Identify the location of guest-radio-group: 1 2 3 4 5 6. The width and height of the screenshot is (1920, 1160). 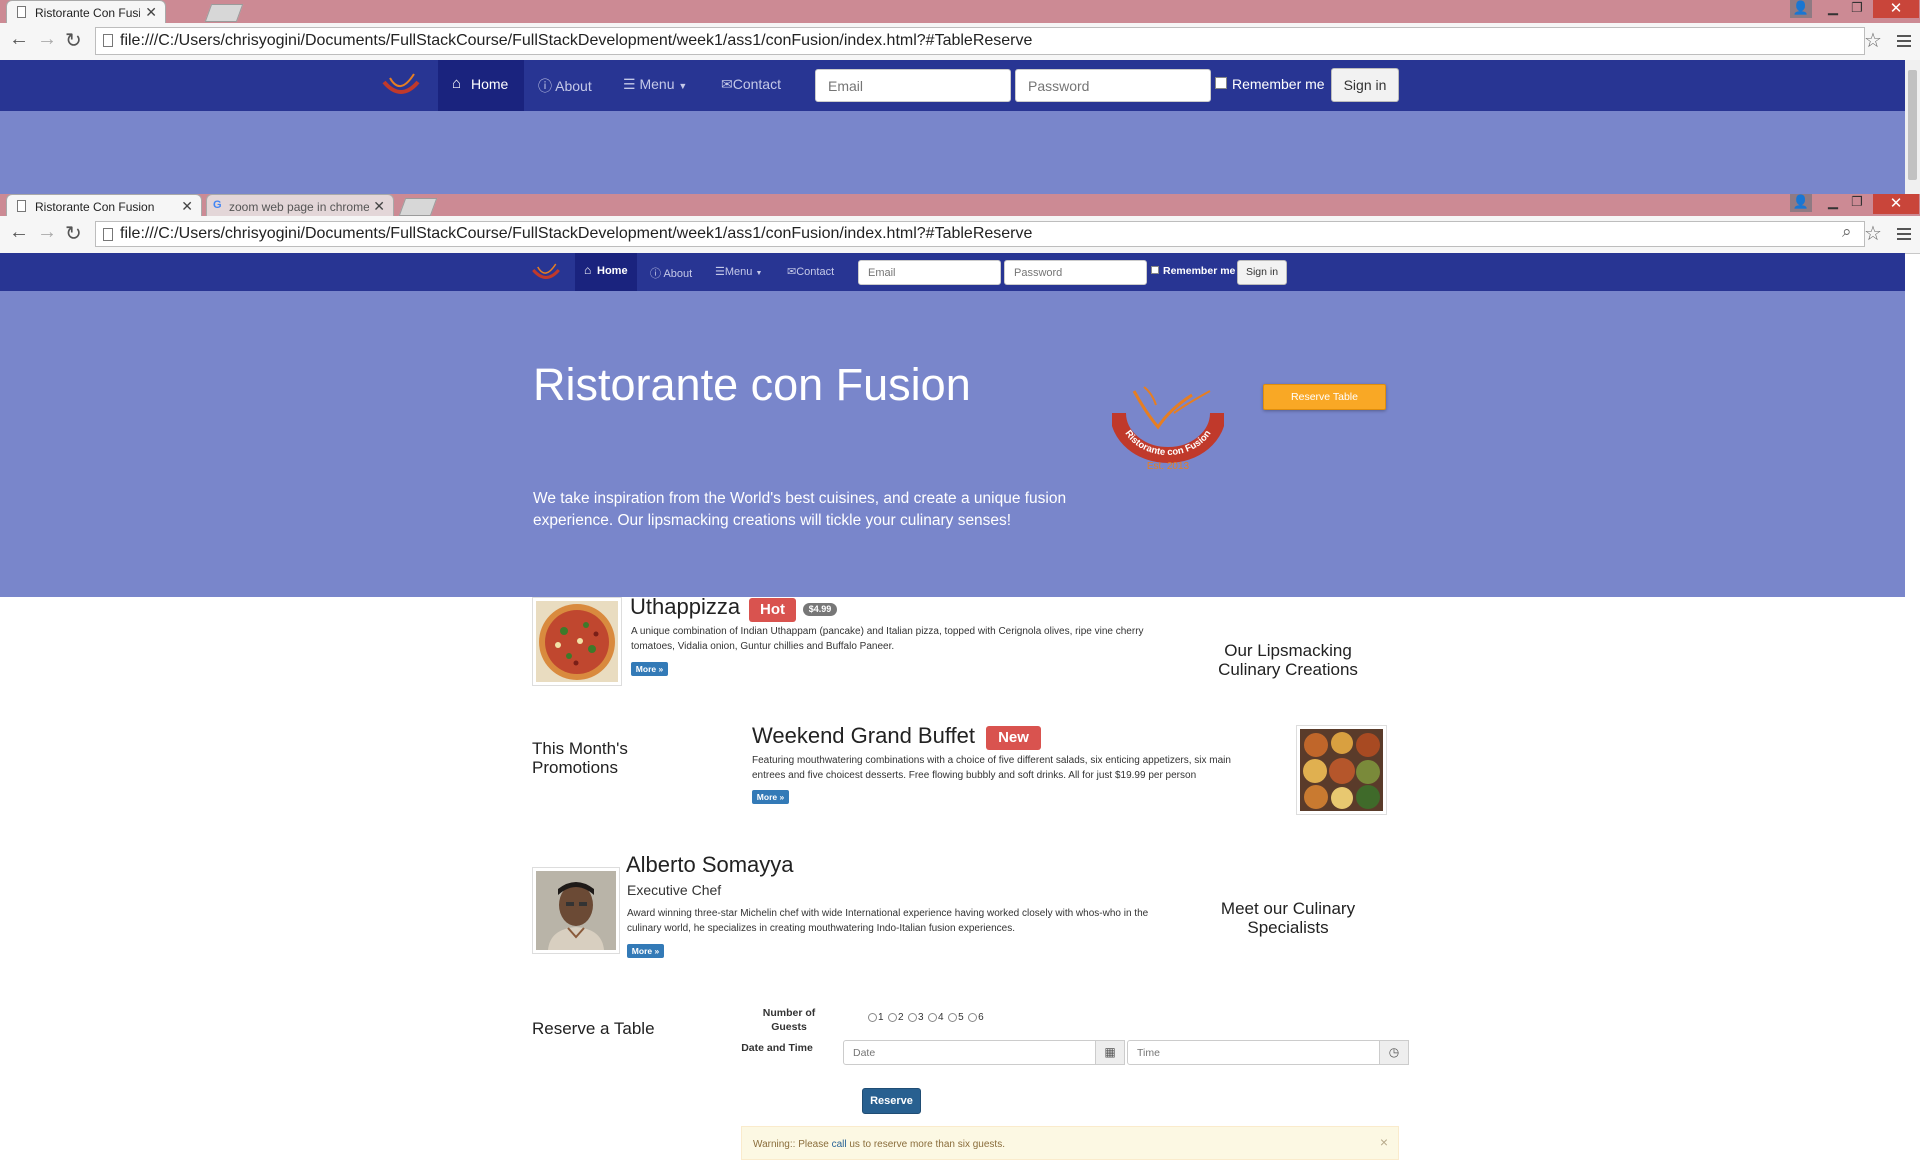
(926, 1016).